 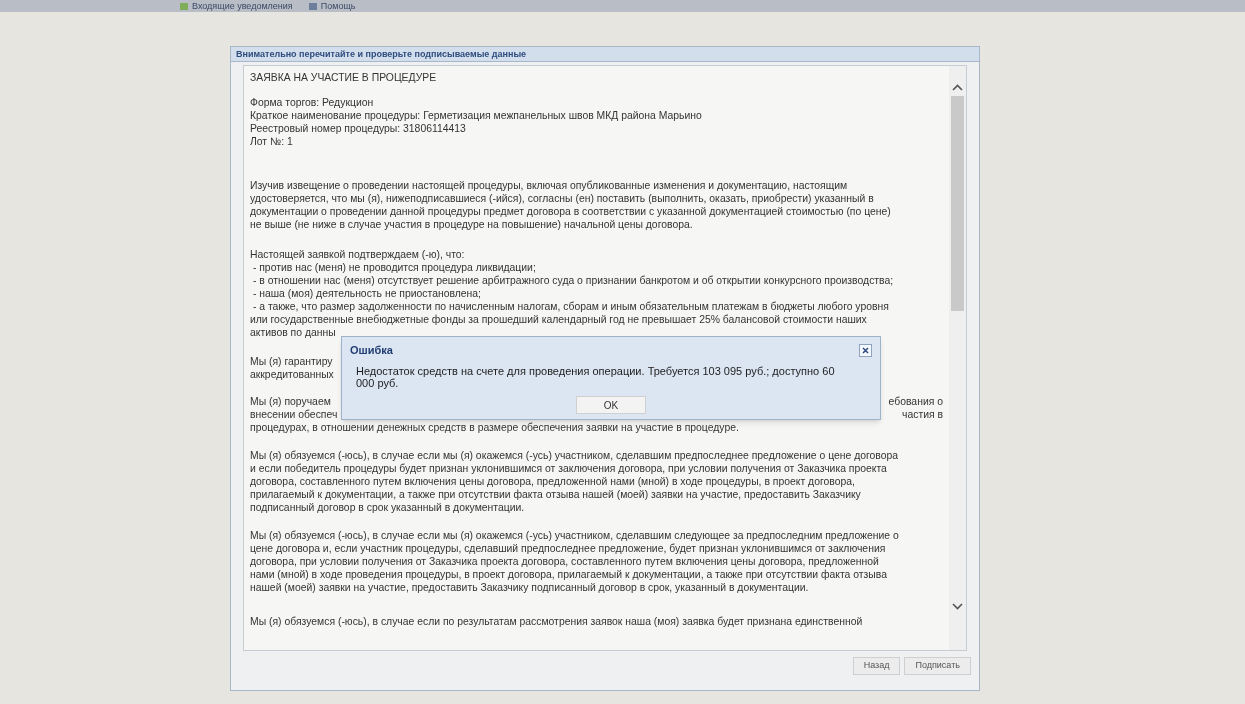 What do you see at coordinates (565, 561) in the screenshot?
I see `document-text-line: договора, при условии получения от Заказчика проекта договора, составленного путем включения цены договора, предложенной` at bounding box center [565, 561].